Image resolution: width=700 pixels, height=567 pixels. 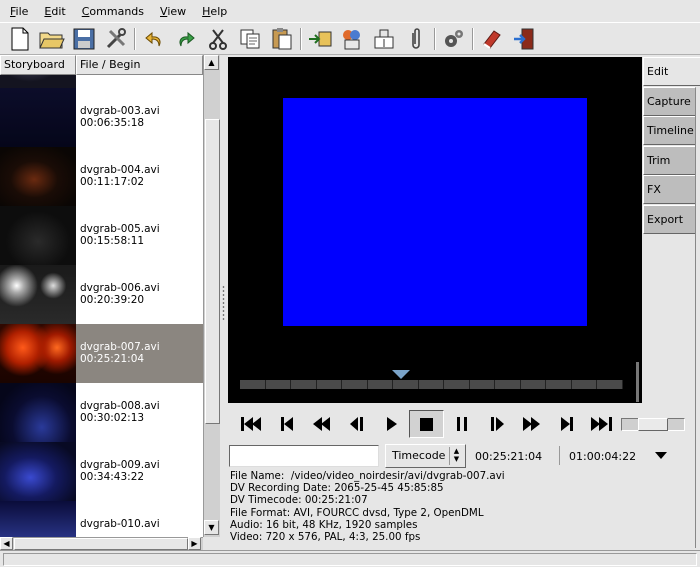 I want to click on save-floppy-icon, so click(x=84, y=39).